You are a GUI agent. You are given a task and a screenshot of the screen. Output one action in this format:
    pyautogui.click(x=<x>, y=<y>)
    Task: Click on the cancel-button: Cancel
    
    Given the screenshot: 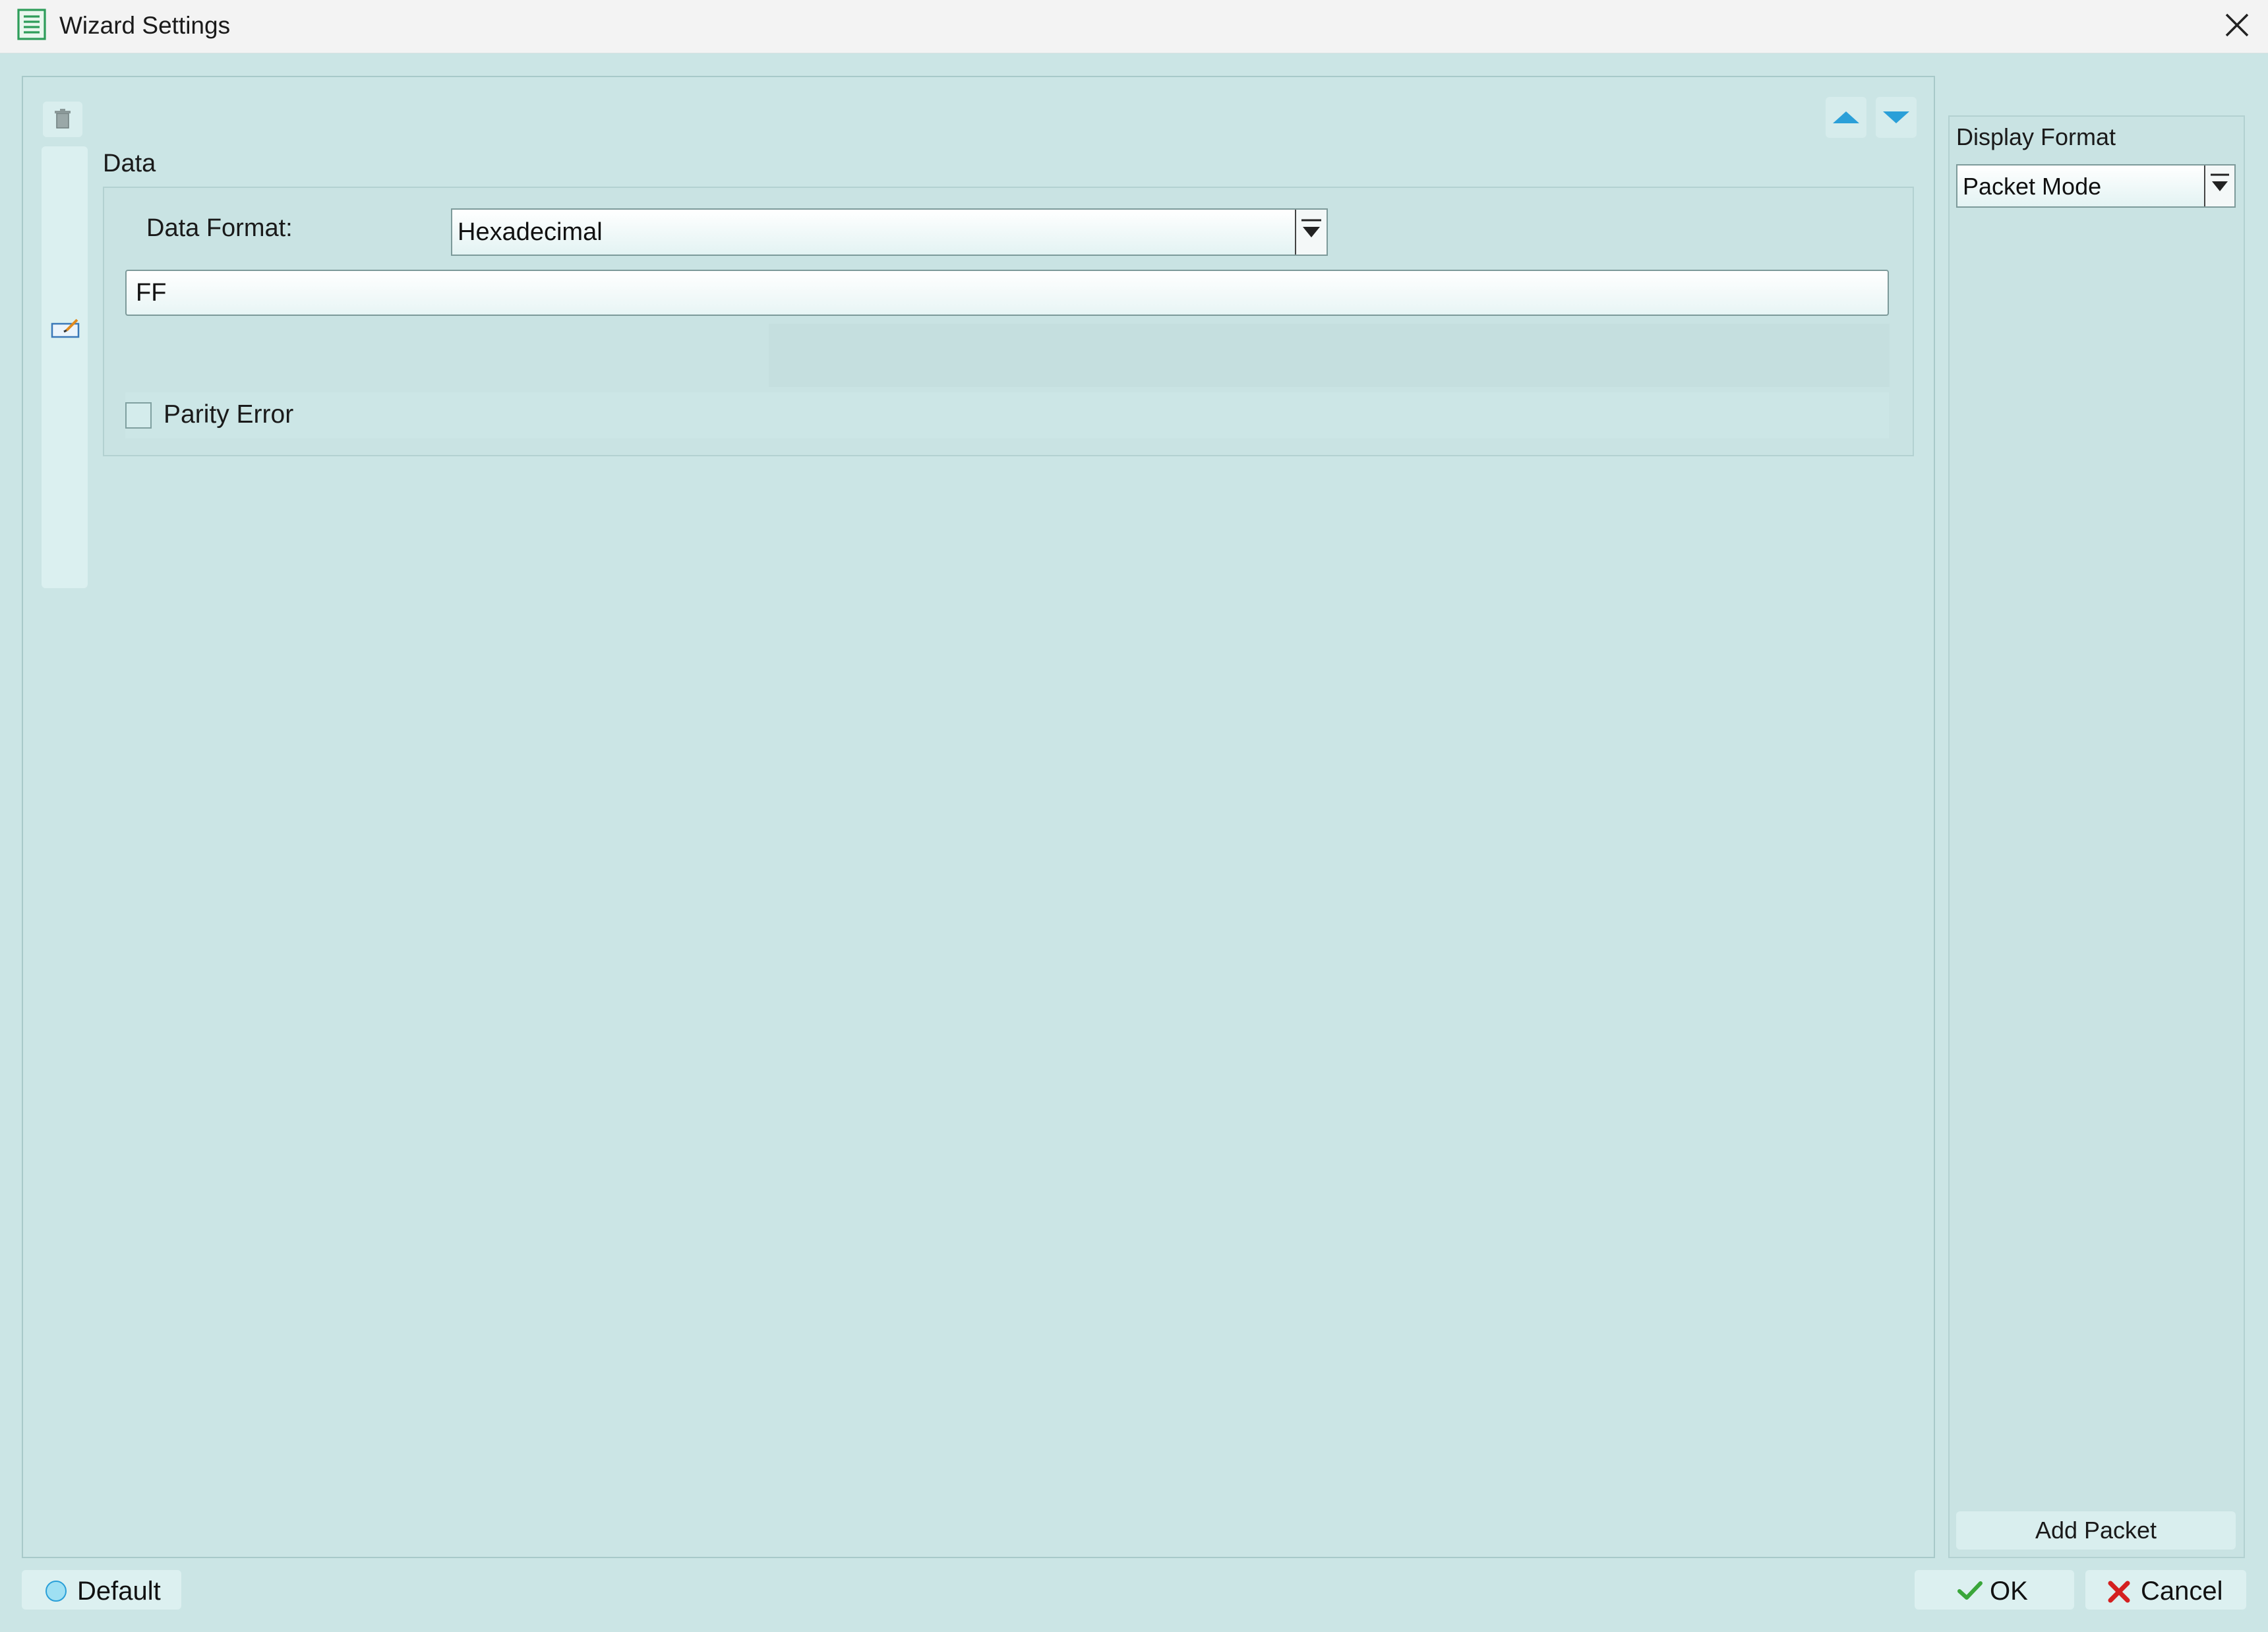 What is the action you would take?
    pyautogui.click(x=2165, y=1590)
    